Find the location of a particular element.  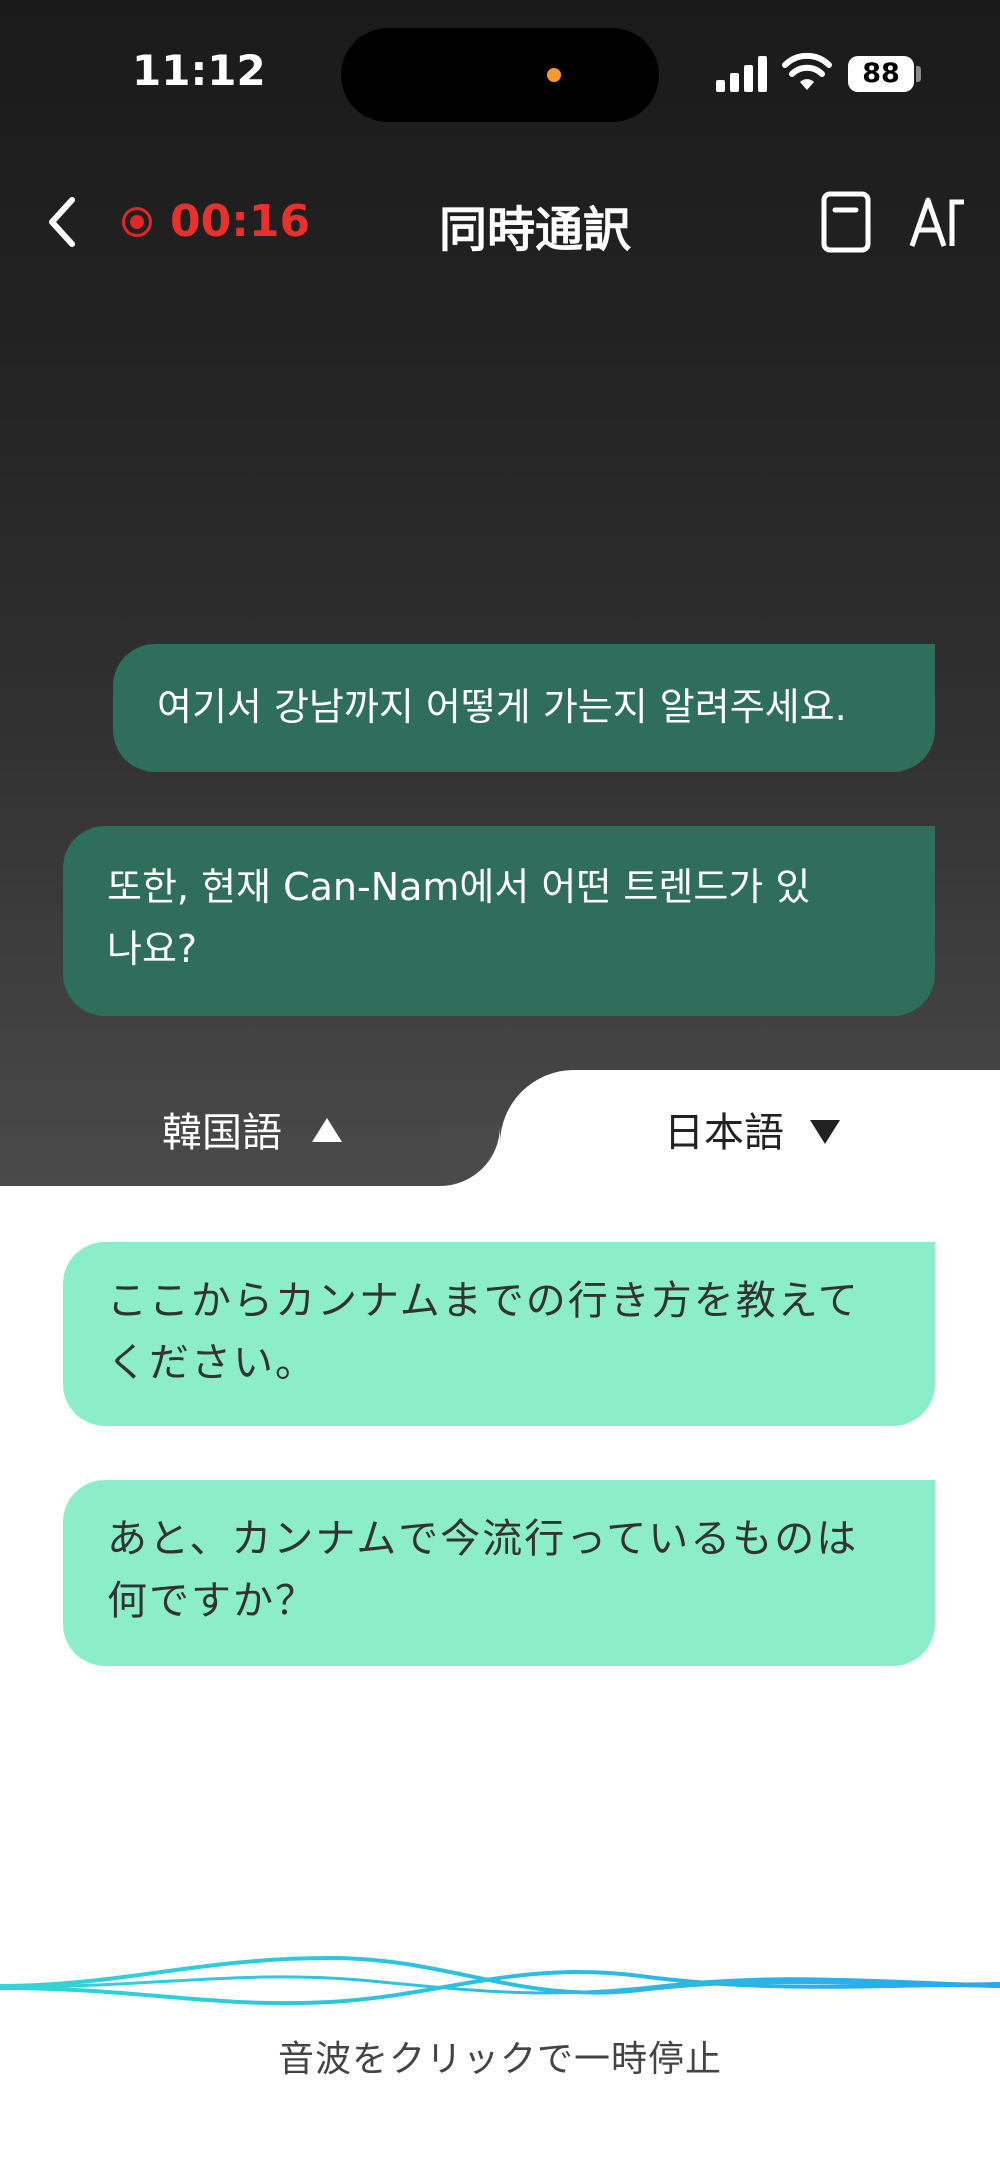

translated-message-line: あと、カンナムで今流行っているものは is located at coordinates (483, 1539).